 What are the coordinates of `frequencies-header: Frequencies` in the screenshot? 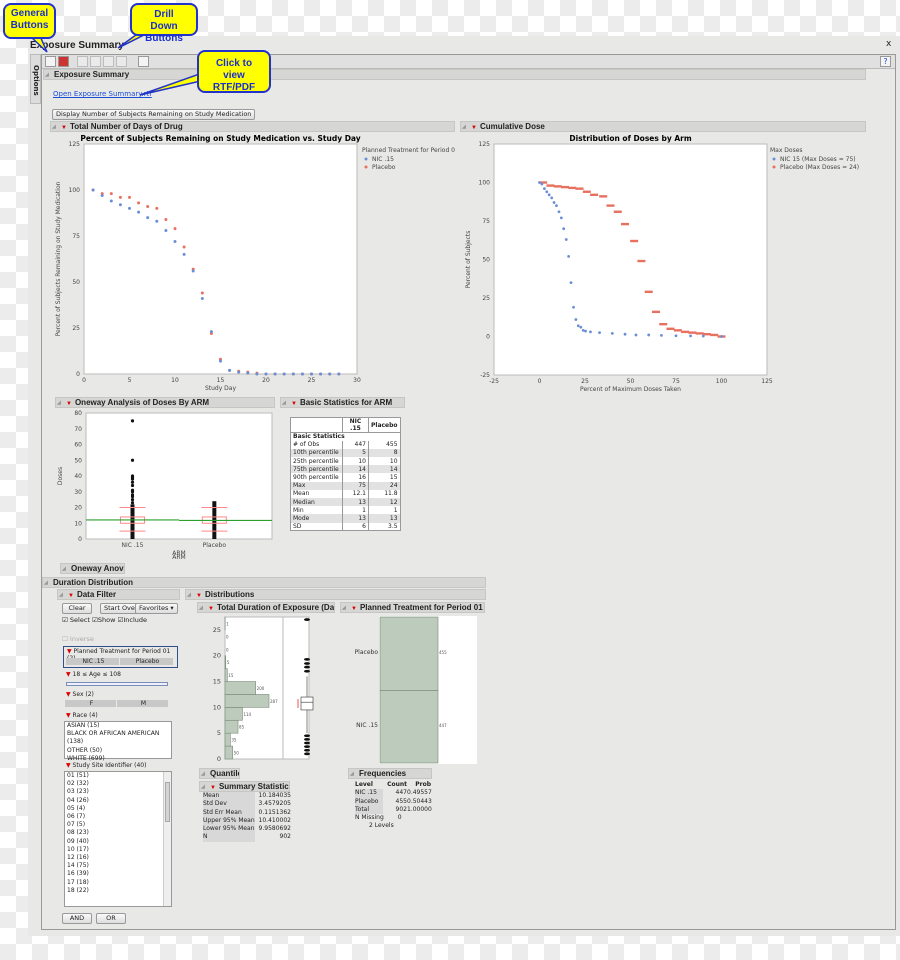 It's located at (390, 773).